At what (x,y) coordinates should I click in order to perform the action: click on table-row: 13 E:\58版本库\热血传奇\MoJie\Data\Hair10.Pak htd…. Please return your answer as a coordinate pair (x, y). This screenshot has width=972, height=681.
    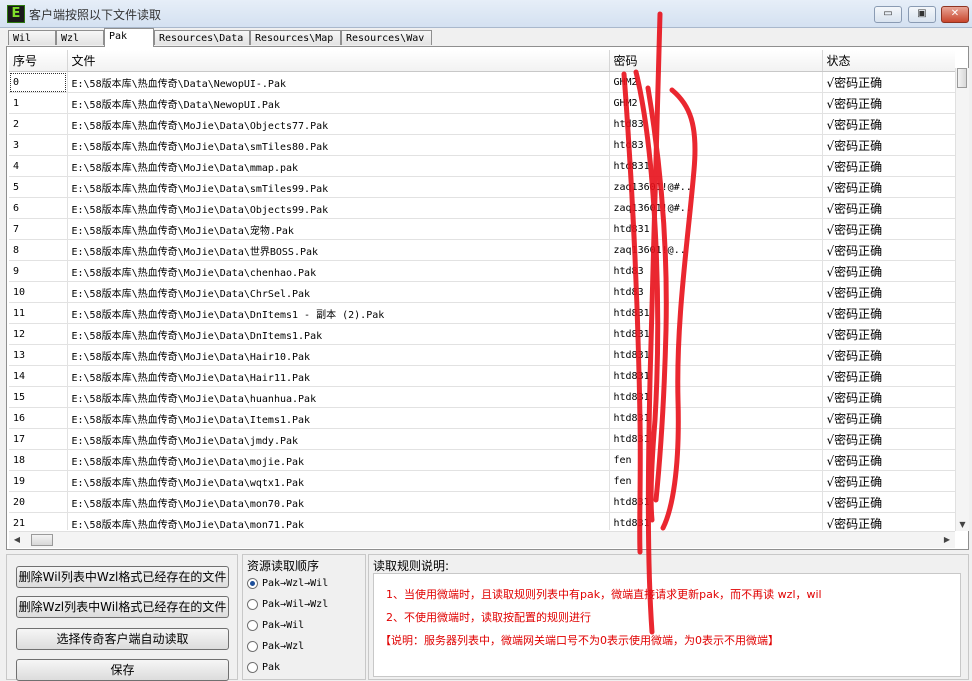
    Looking at the image, I should click on (482, 355).